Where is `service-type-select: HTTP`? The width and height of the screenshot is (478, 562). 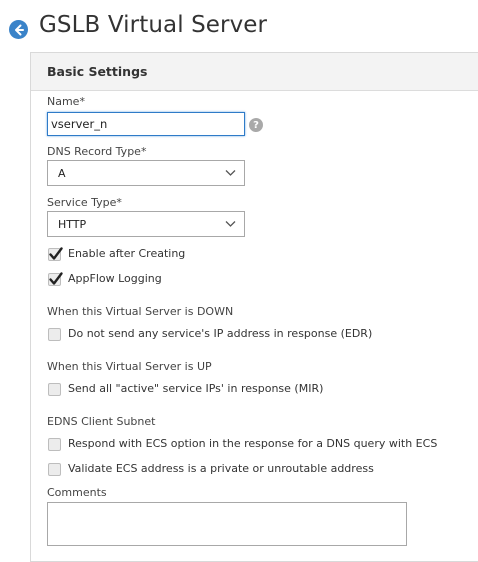
service-type-select: HTTP is located at coordinates (146, 224).